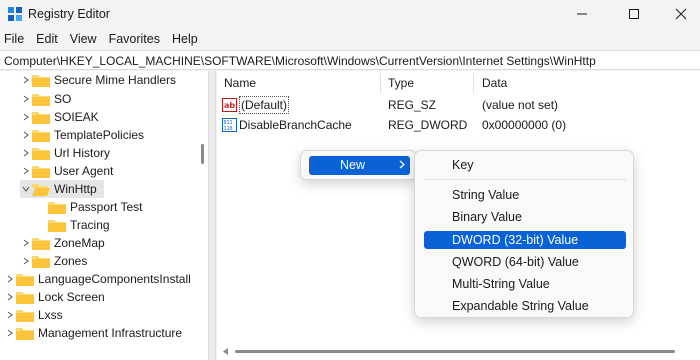 Image resolution: width=700 pixels, height=360 pixels. I want to click on new-menu-label: New, so click(353, 165).